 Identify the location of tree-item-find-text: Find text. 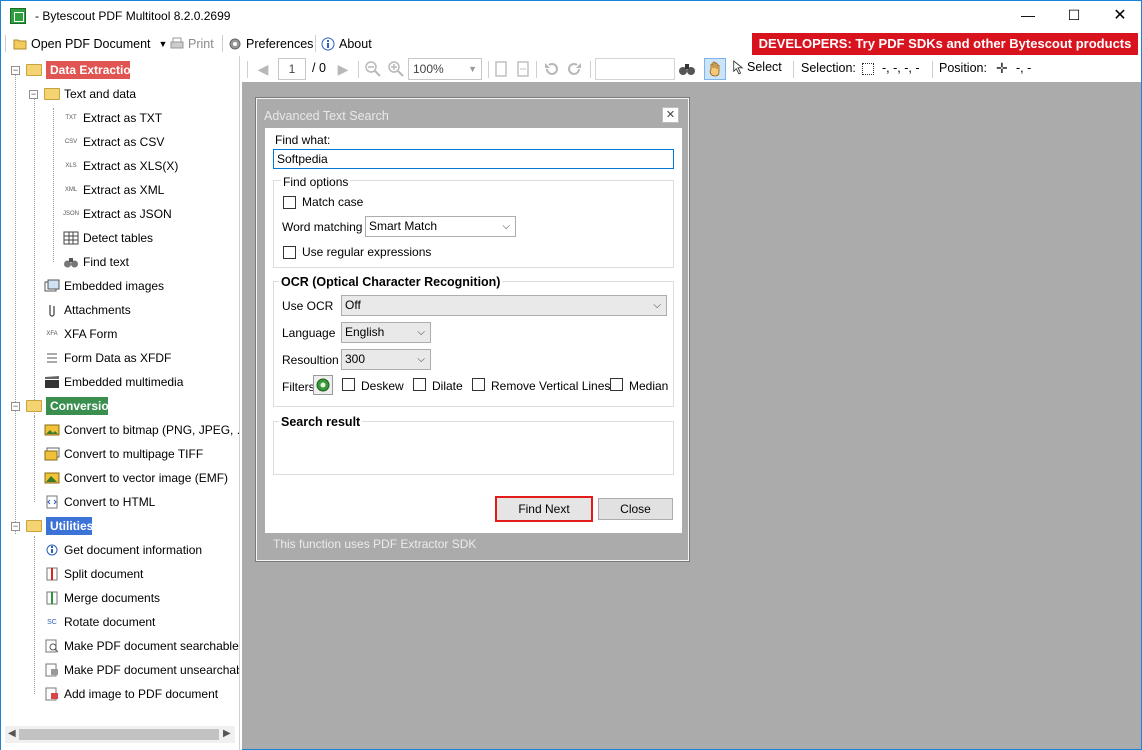
(96, 262).